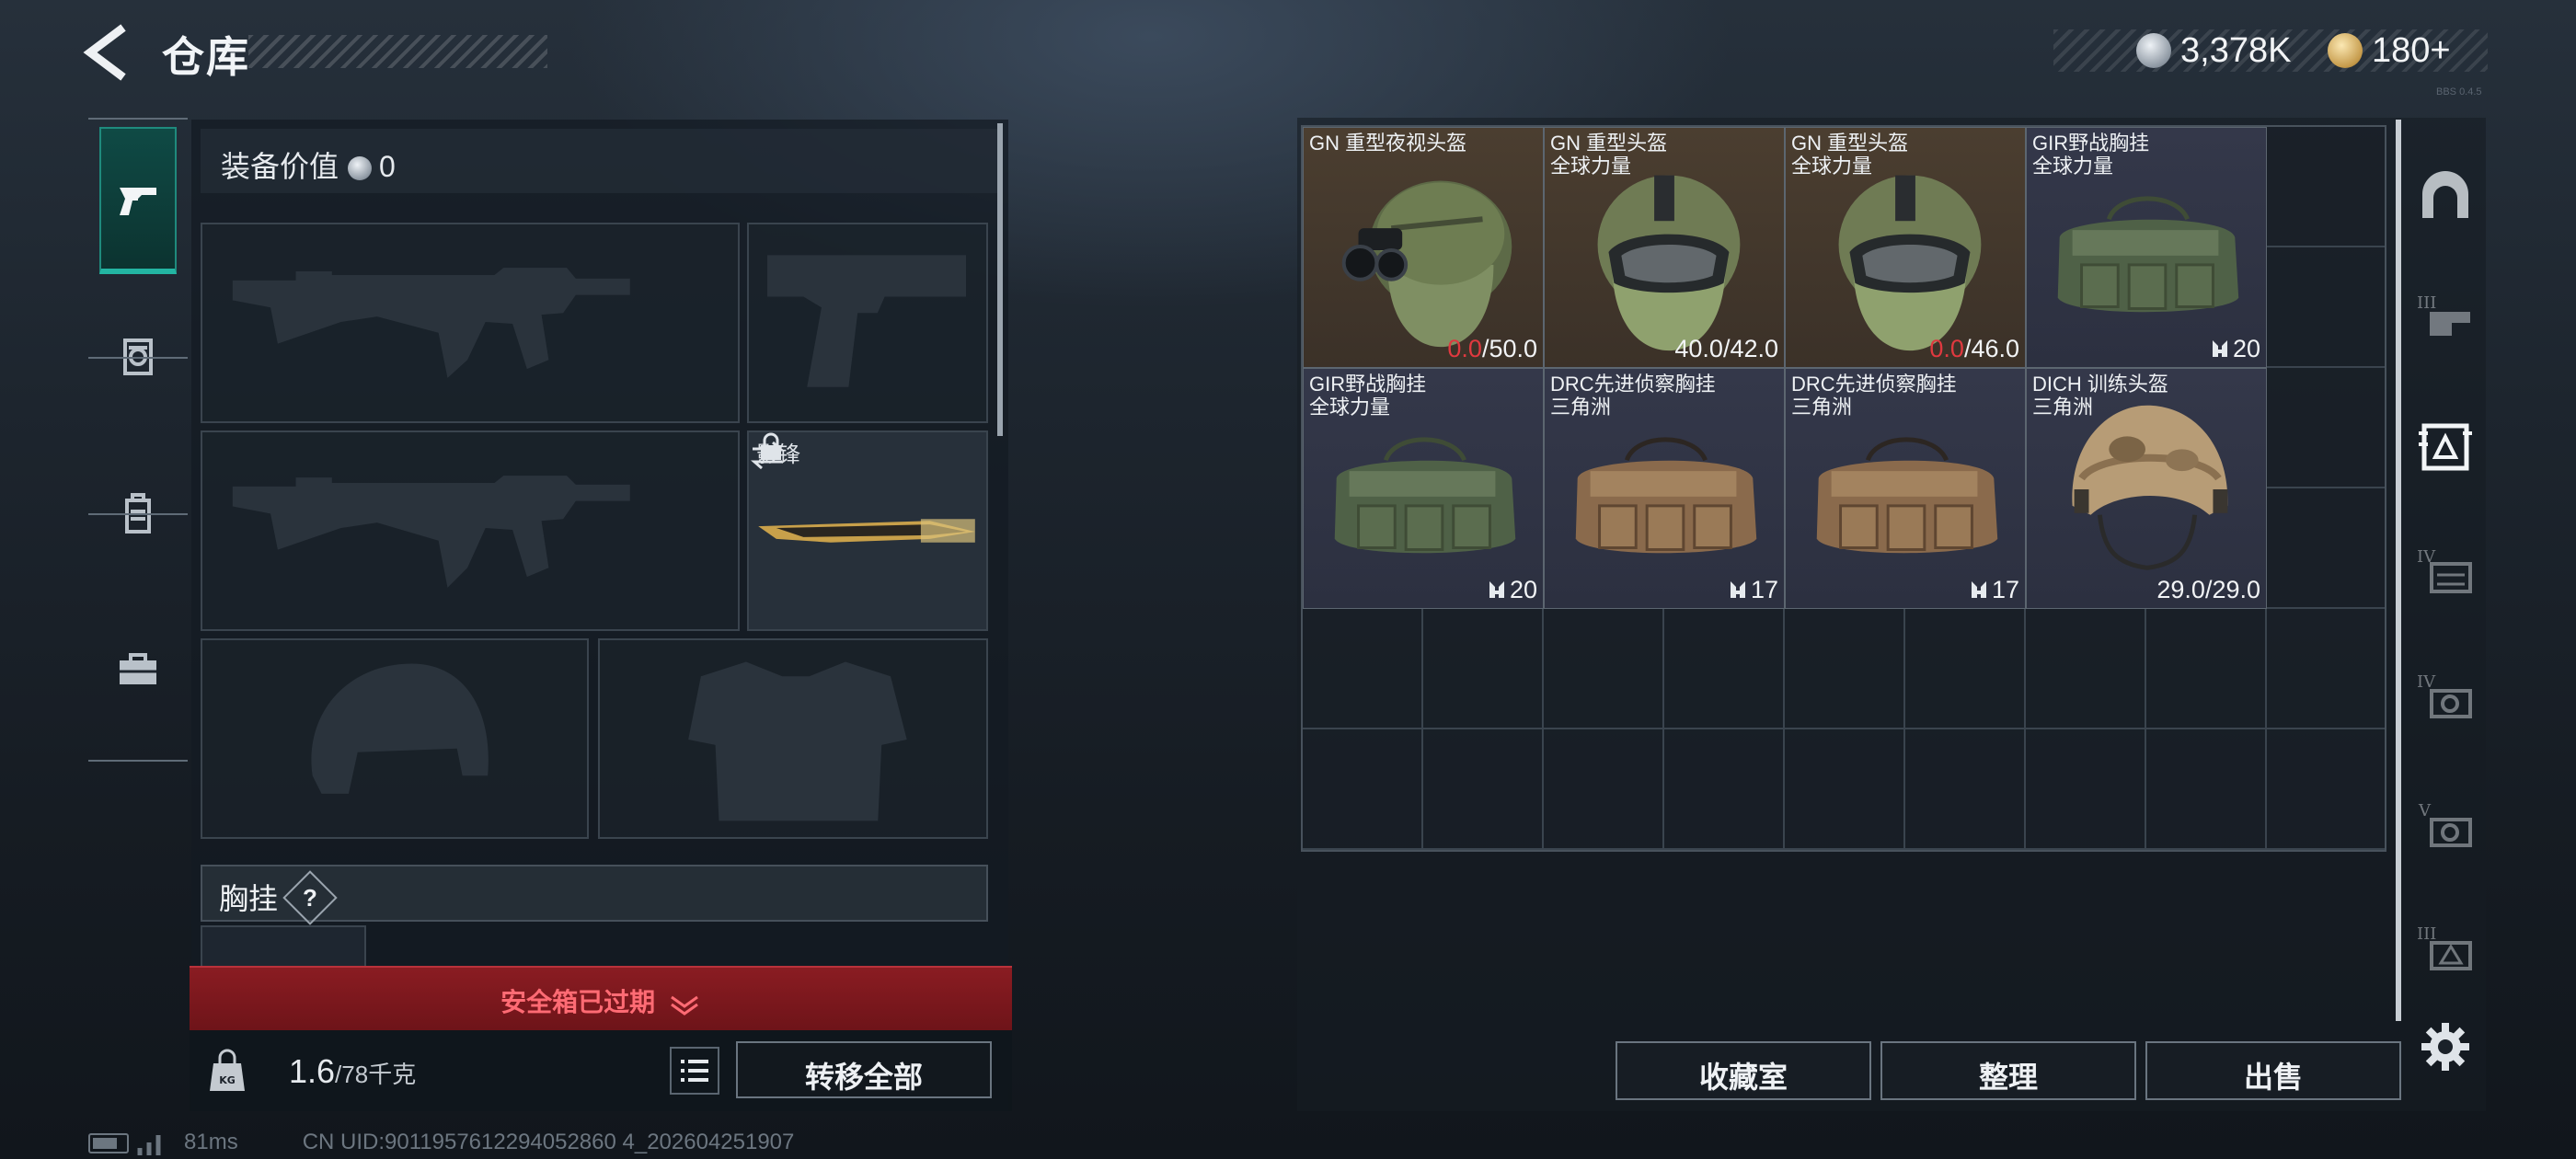 This screenshot has width=2576, height=1159. I want to click on pistol-silhouette-icon, so click(866, 321).